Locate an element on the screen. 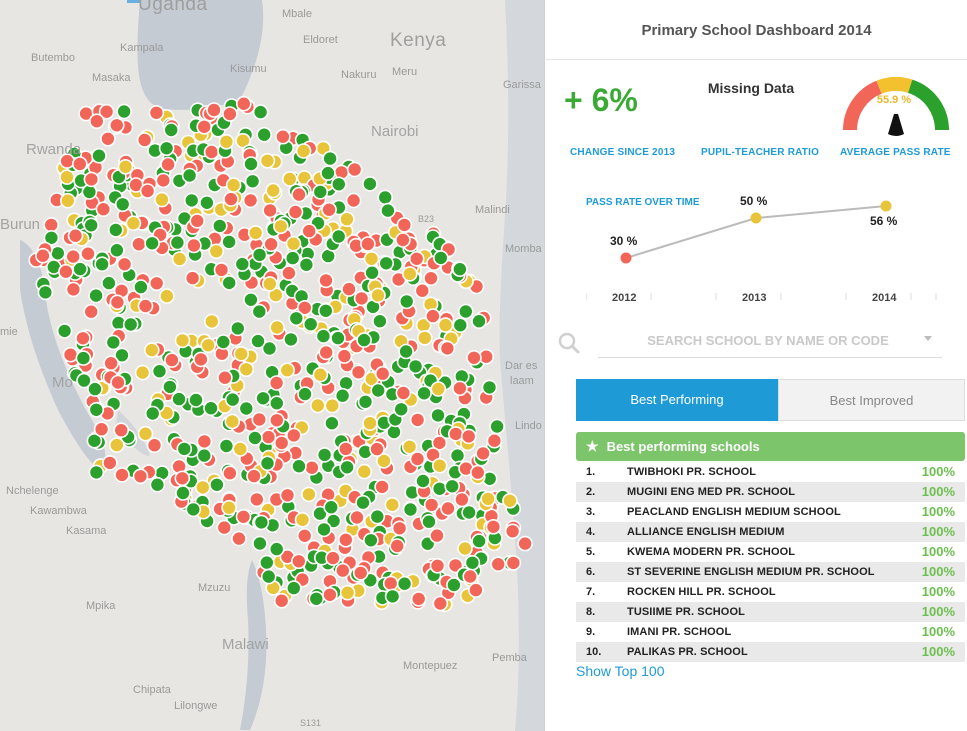 This screenshot has width=967, height=731. school-search-box is located at coordinates (770, 340).